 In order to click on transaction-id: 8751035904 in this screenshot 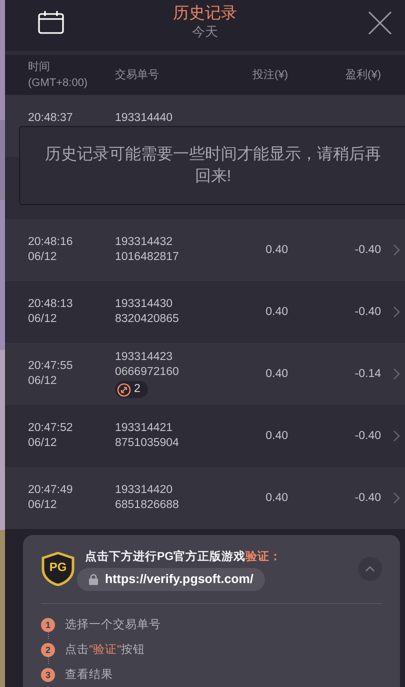, I will do `click(147, 443)`.